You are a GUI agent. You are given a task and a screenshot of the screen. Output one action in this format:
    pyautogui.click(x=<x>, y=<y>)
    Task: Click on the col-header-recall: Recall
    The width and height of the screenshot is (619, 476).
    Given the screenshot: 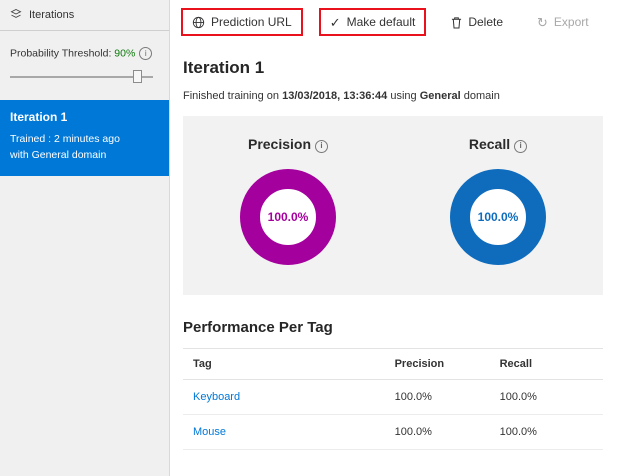 What is the action you would take?
    pyautogui.click(x=546, y=363)
    